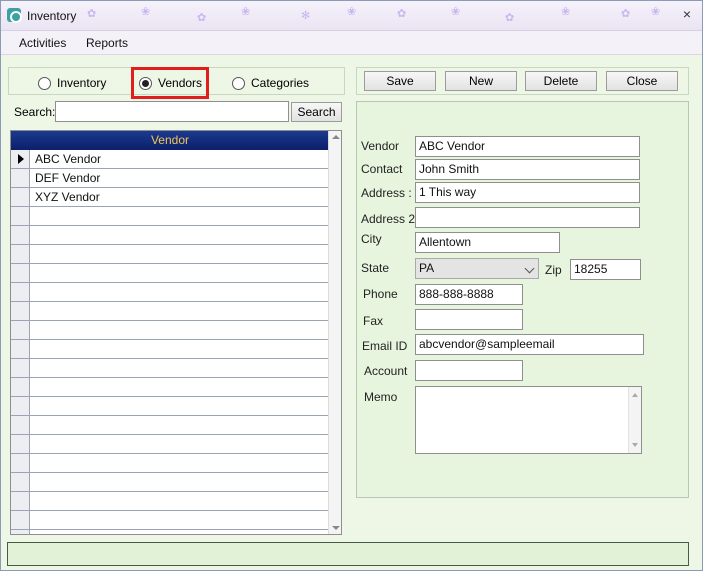 The width and height of the screenshot is (703, 571). What do you see at coordinates (527, 146) in the screenshot?
I see `vendor-field: ABC Vendor` at bounding box center [527, 146].